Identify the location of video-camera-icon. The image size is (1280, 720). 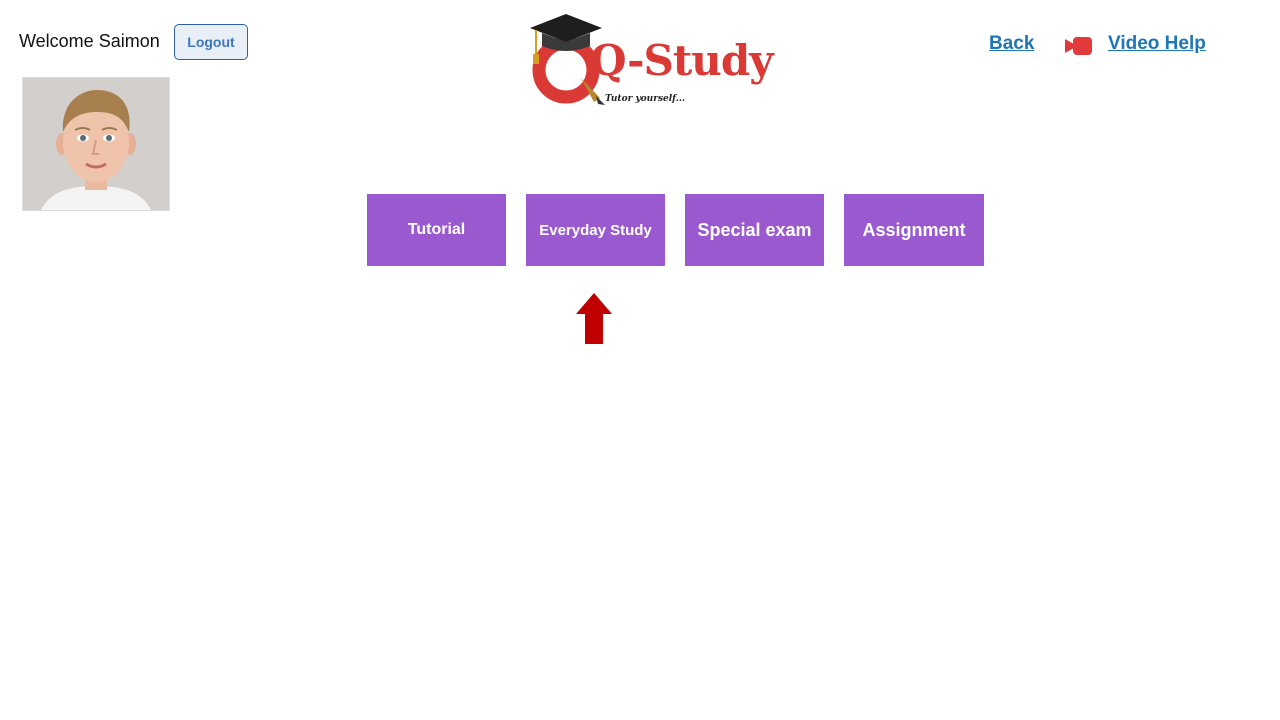
(1078, 46).